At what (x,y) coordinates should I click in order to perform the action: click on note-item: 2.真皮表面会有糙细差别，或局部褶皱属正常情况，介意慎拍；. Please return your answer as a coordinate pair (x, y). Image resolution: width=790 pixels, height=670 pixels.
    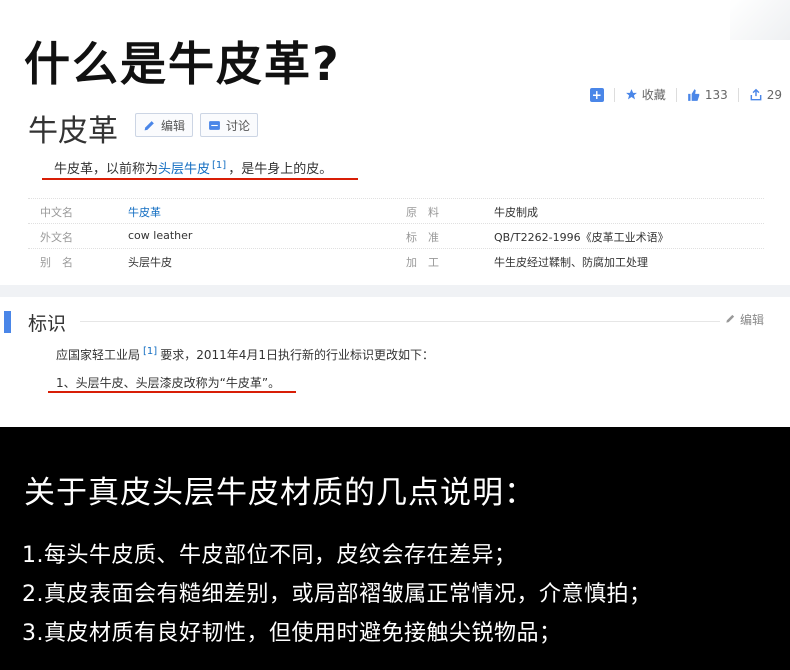
    Looking at the image, I should click on (337, 594).